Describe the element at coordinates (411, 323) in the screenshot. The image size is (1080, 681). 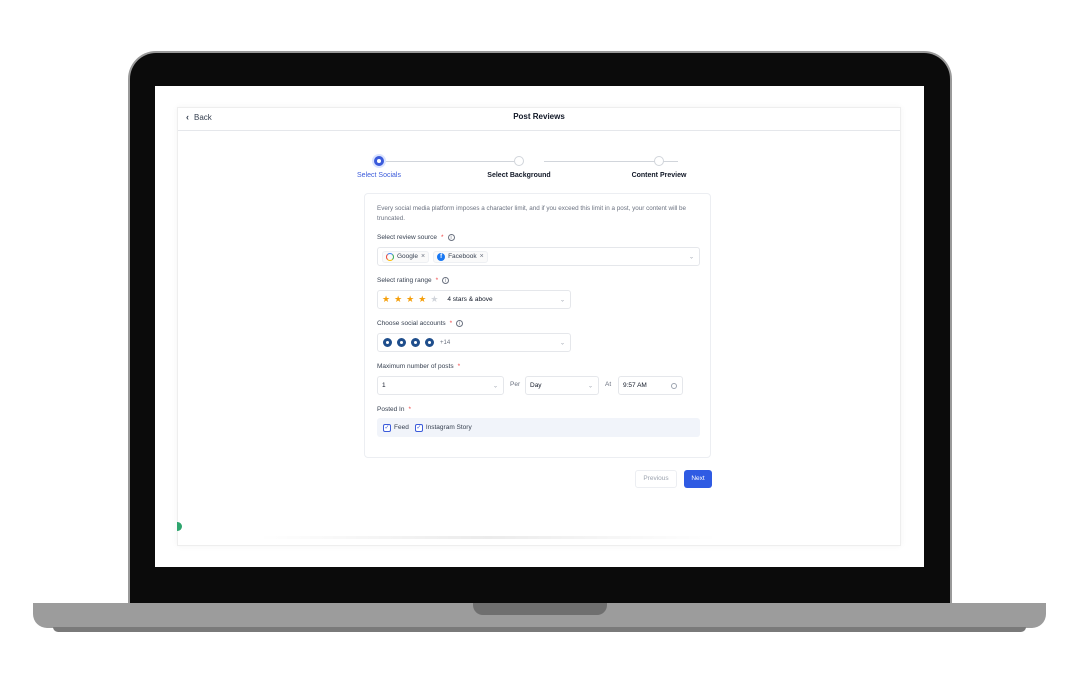
I see `social-accounts-label-text: Choose social accounts` at that location.